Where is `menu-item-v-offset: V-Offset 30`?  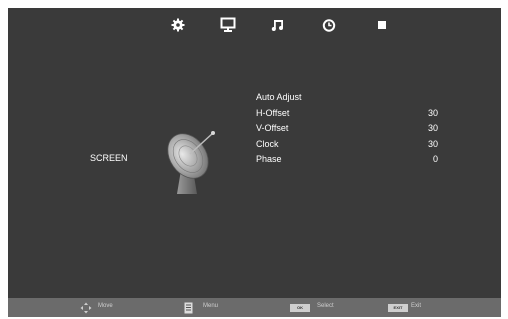 menu-item-v-offset: V-Offset 30 is located at coordinates (351, 129).